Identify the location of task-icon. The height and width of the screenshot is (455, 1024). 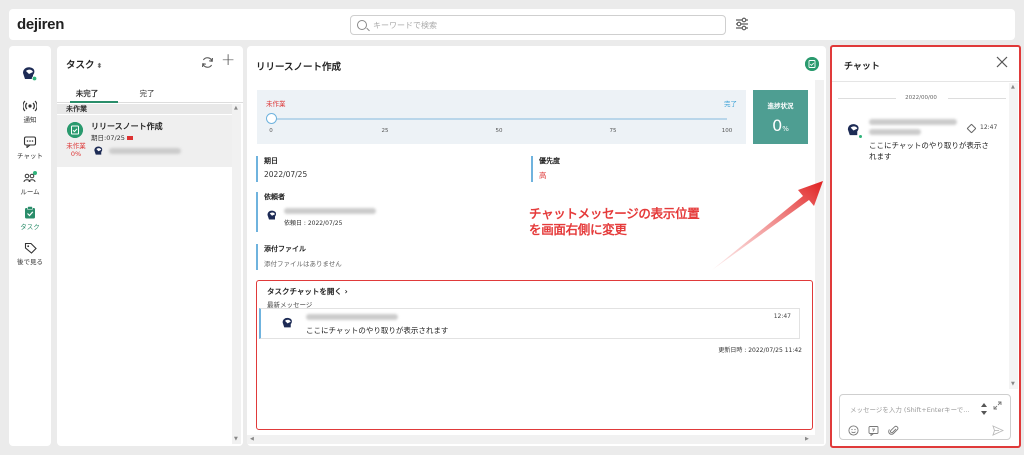
(30, 212).